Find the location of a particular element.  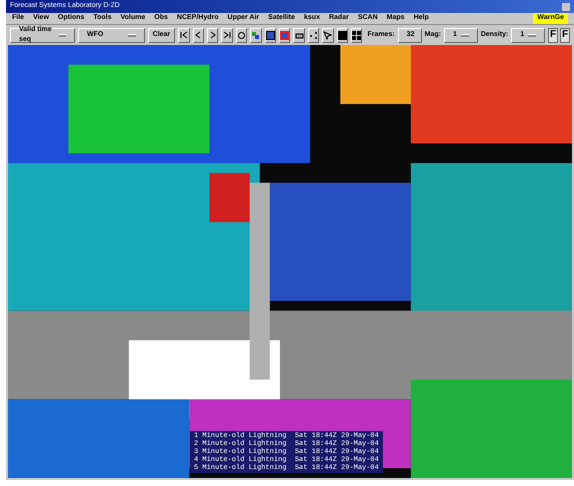

next-icon is located at coordinates (213, 35).